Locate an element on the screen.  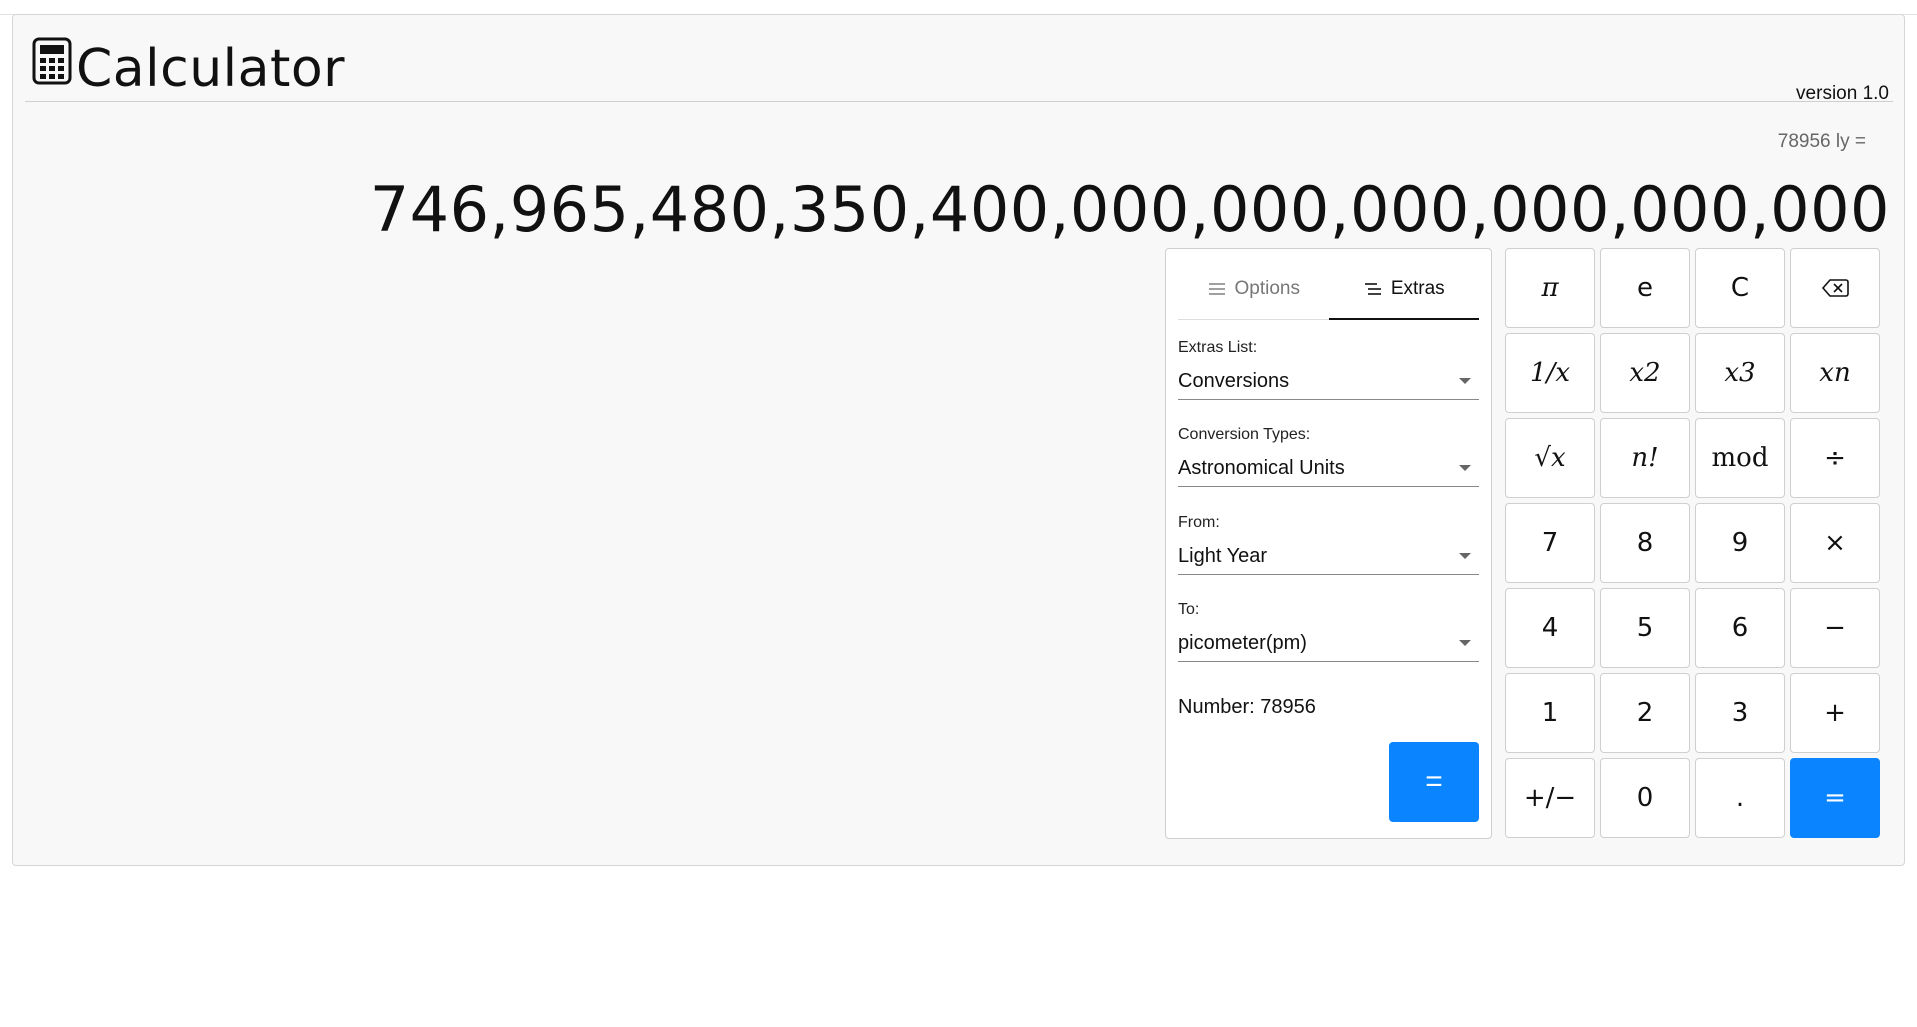
from-select: Light Year is located at coordinates (1328, 556).